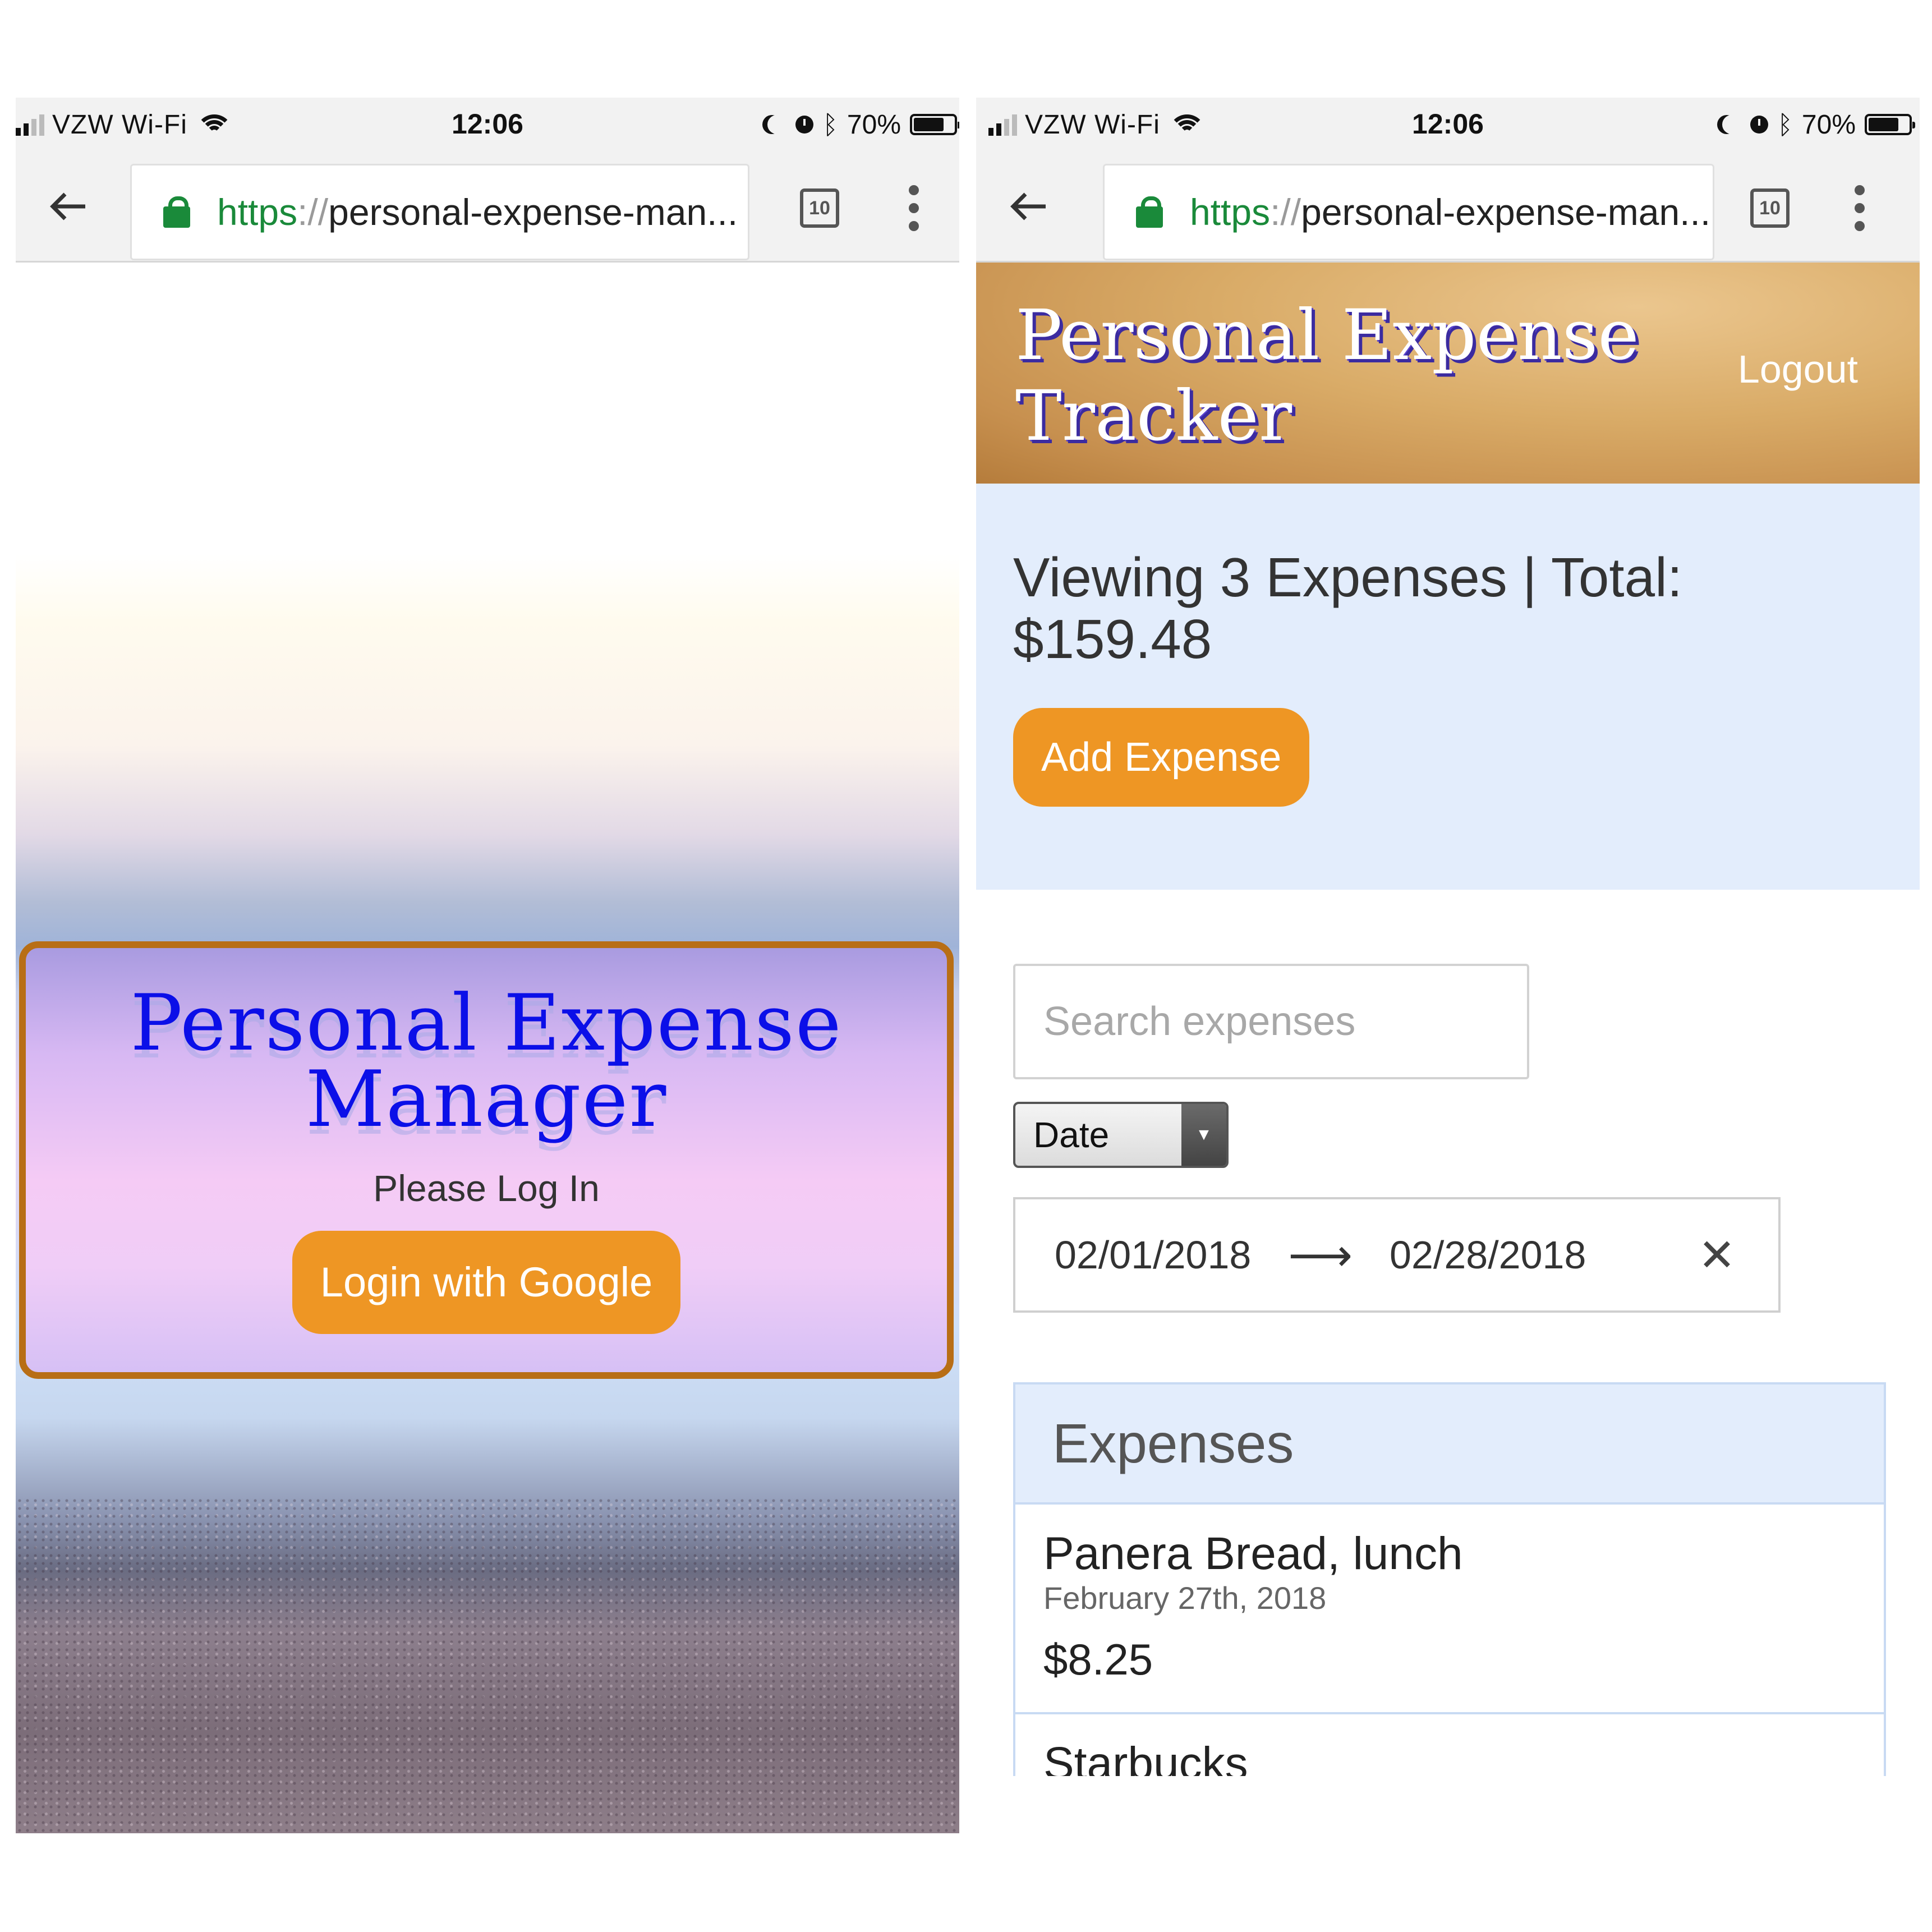 The width and height of the screenshot is (1932, 1932). Describe the element at coordinates (487, 1061) in the screenshot. I see `app-title: Personal Expense Manager` at that location.